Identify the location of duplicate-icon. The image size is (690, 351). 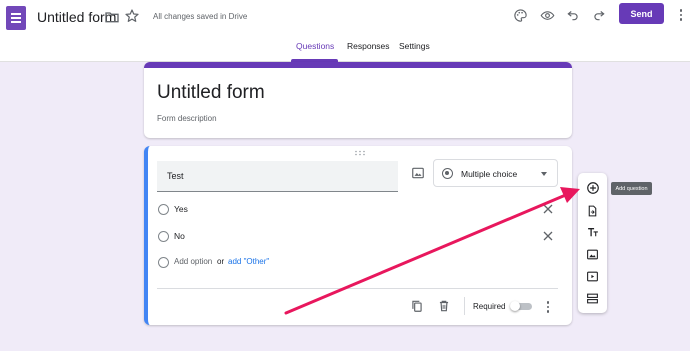
(417, 306).